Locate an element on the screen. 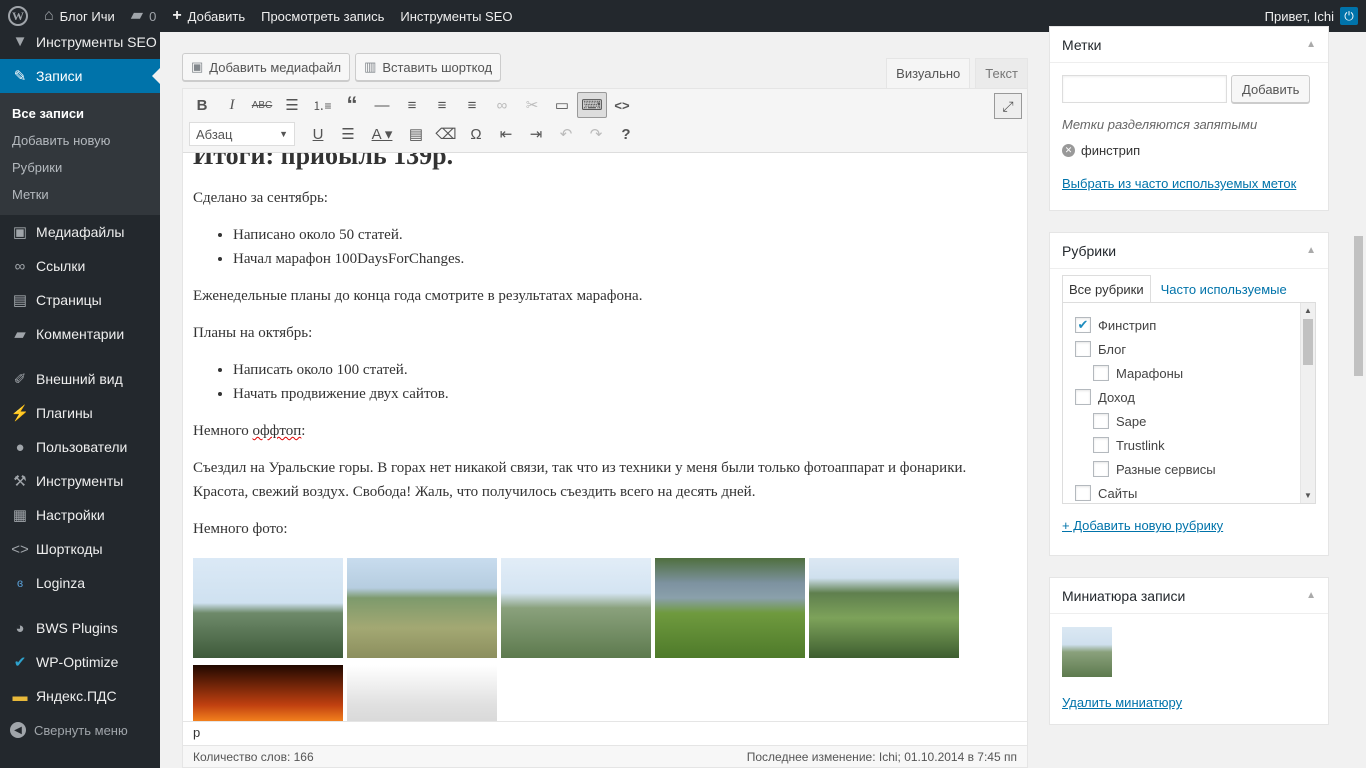 The image size is (1366, 768). menu-yandex-pds: ▬ Яндекс.ПДС is located at coordinates (80, 696).